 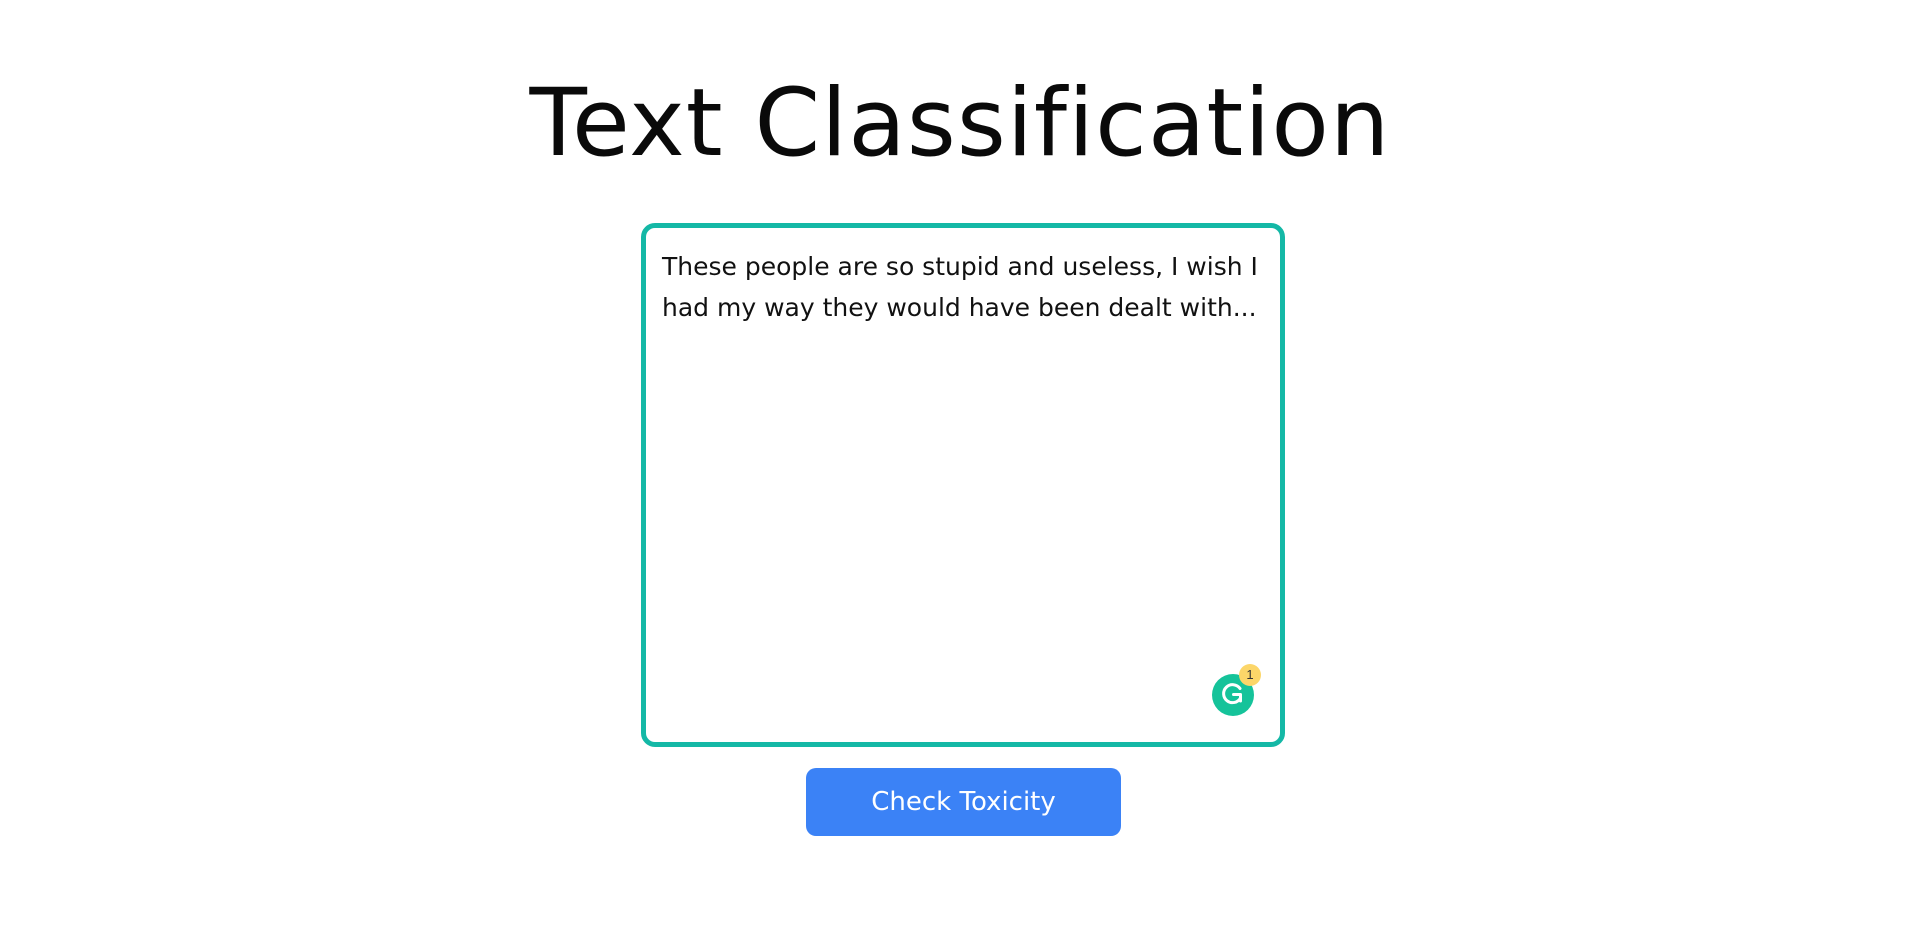 I want to click on grammarly-badge: 1, so click(x=1250, y=675).